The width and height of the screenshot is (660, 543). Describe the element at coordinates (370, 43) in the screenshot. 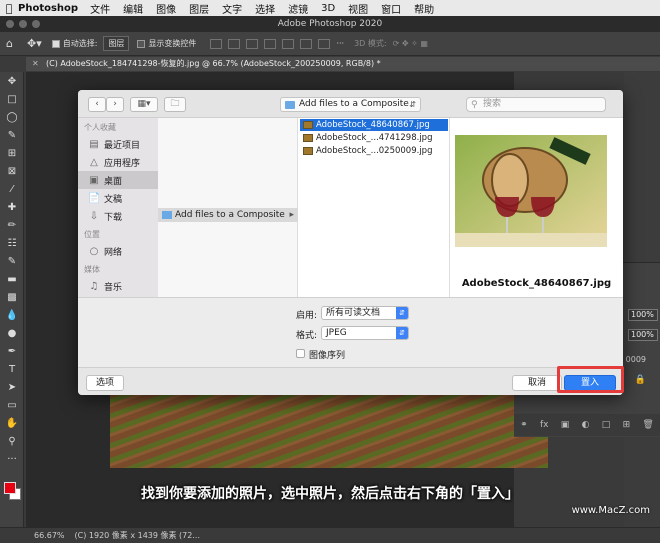

I see `mode-3d-label: 3D 模式:` at that location.